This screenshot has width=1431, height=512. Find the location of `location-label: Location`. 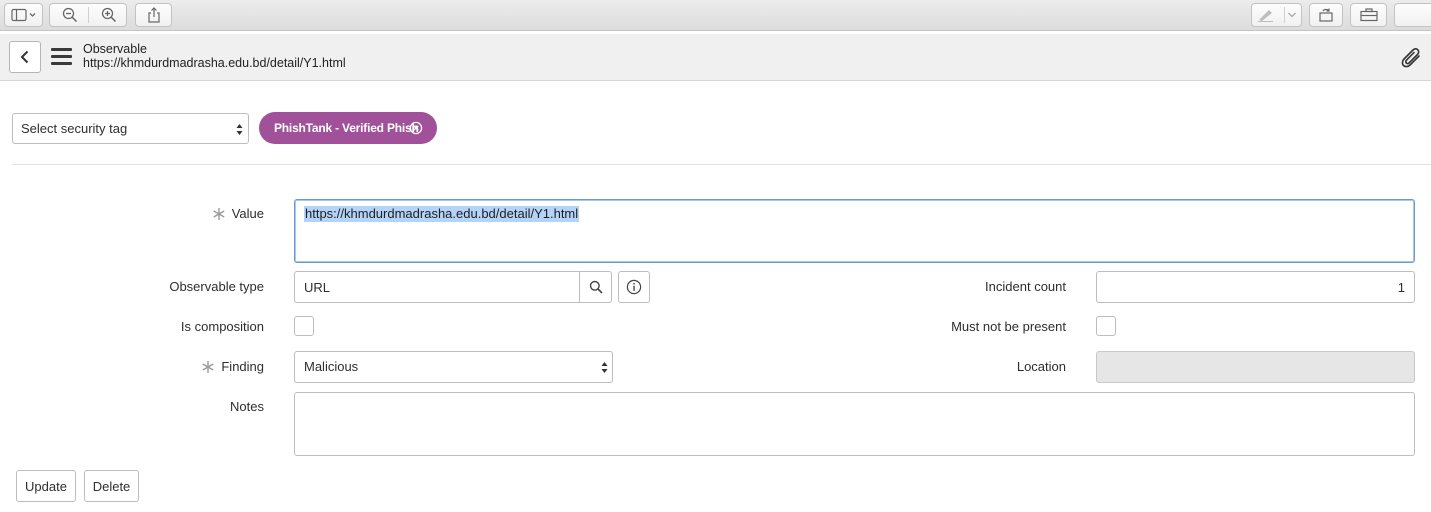

location-label: Location is located at coordinates (1041, 366).